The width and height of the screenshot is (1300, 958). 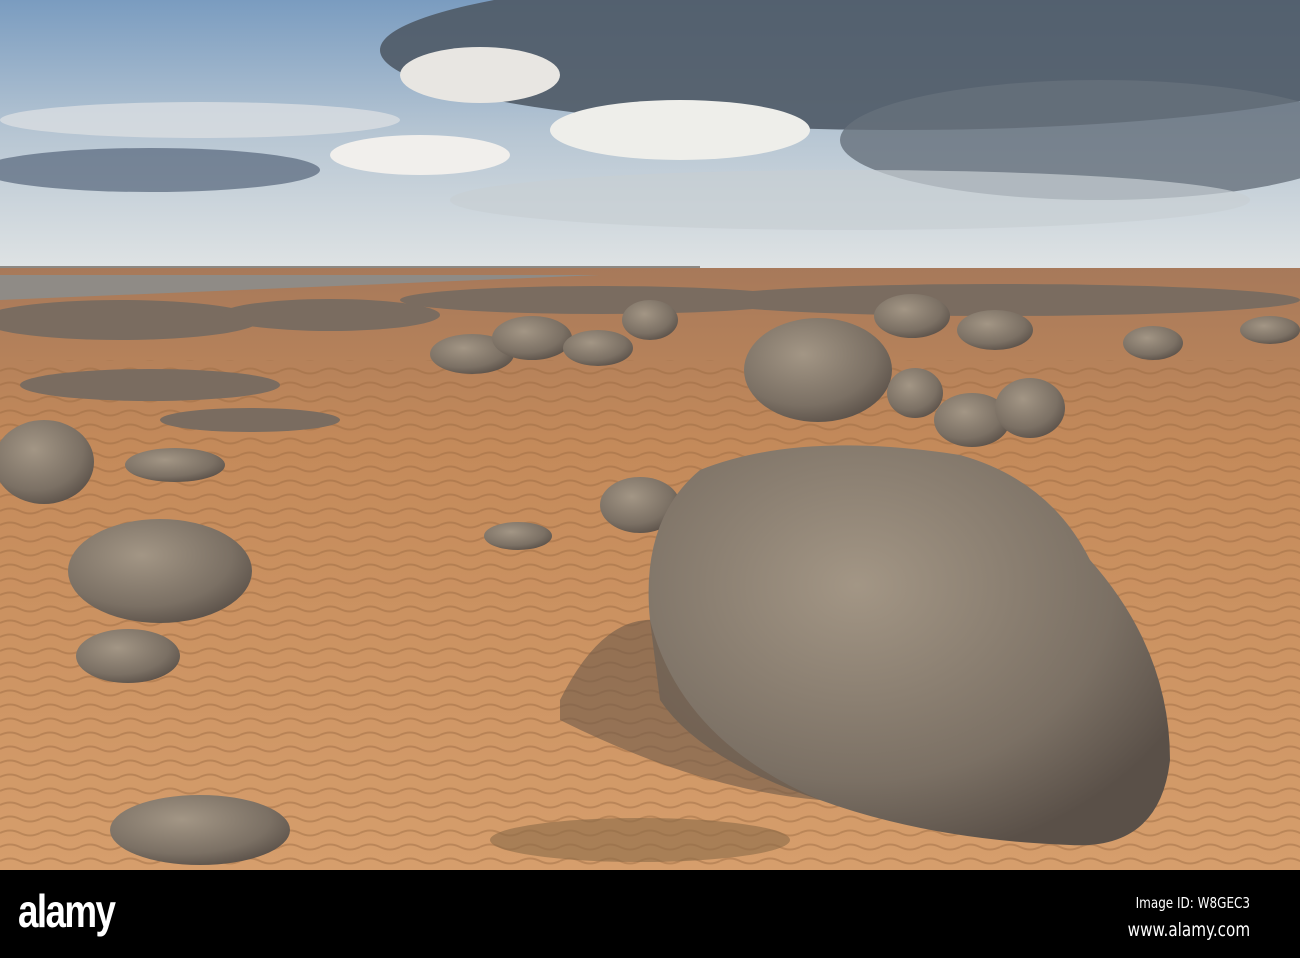 I want to click on alamy-logo: alamy, so click(x=67, y=911).